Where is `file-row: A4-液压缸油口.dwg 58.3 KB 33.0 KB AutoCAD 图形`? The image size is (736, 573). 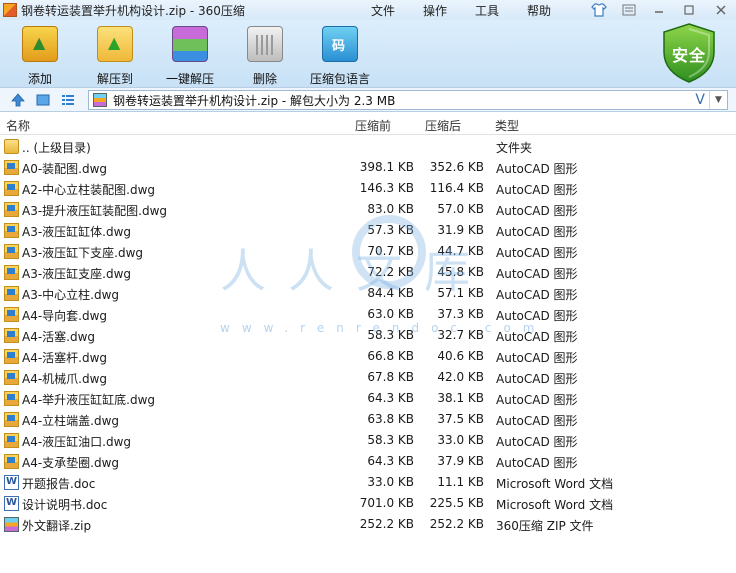
file-row: A4-液压缸油口.dwg 58.3 KB 33.0 KB AutoCAD 图形 is located at coordinates (368, 440).